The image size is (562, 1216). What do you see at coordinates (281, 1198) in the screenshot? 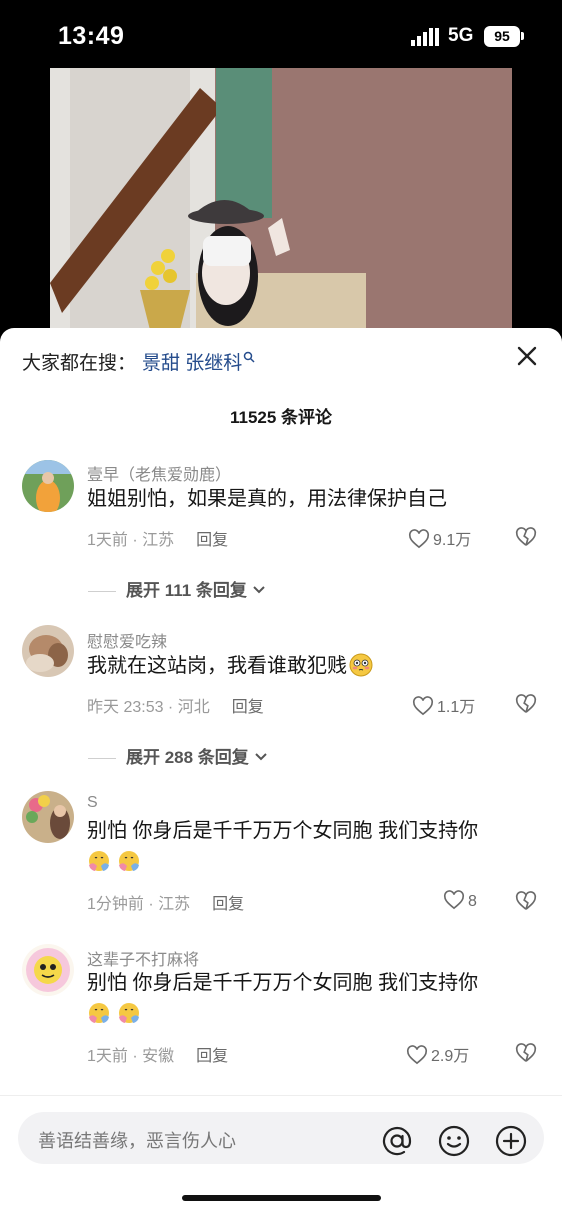
I see `home-indicator` at bounding box center [281, 1198].